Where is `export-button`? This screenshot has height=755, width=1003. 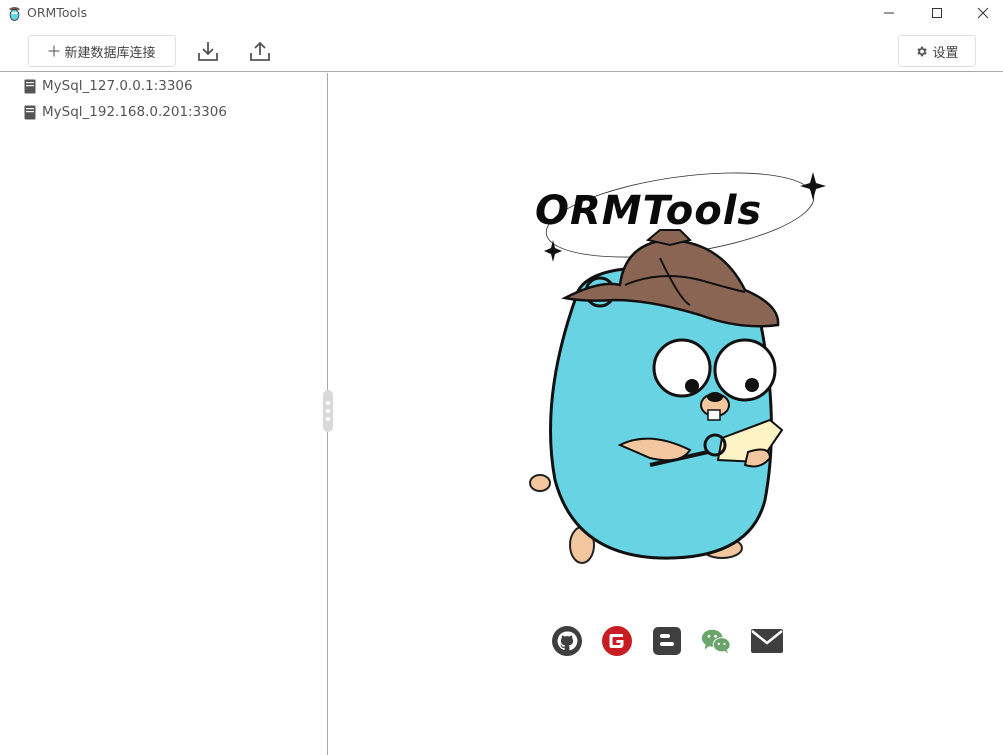
export-button is located at coordinates (260, 51).